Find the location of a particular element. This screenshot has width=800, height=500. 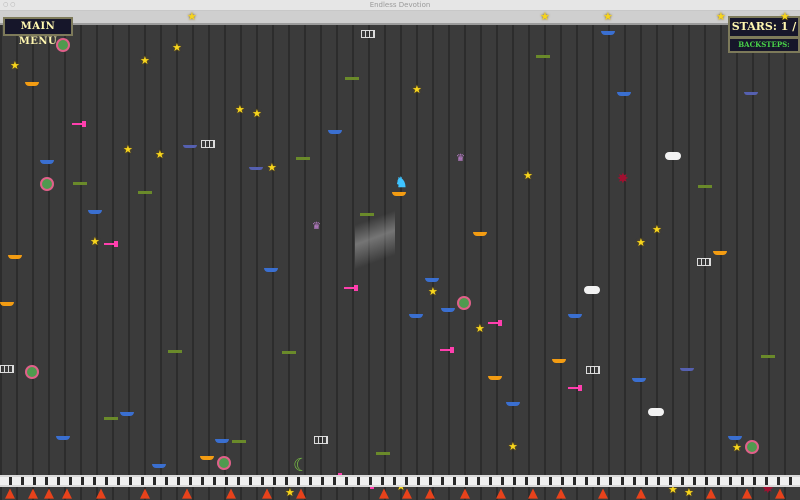

backsteps-counter: BACKSTEPS: is located at coordinates (764, 45).